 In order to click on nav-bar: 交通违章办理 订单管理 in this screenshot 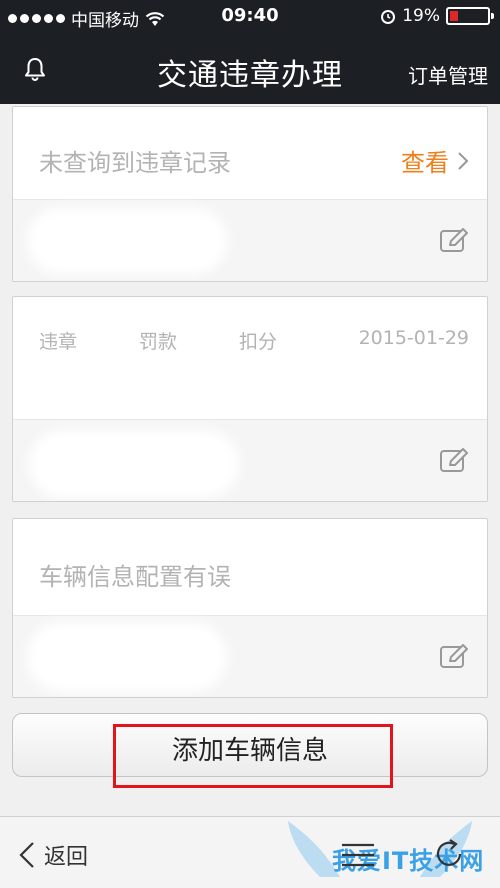, I will do `click(250, 68)`.